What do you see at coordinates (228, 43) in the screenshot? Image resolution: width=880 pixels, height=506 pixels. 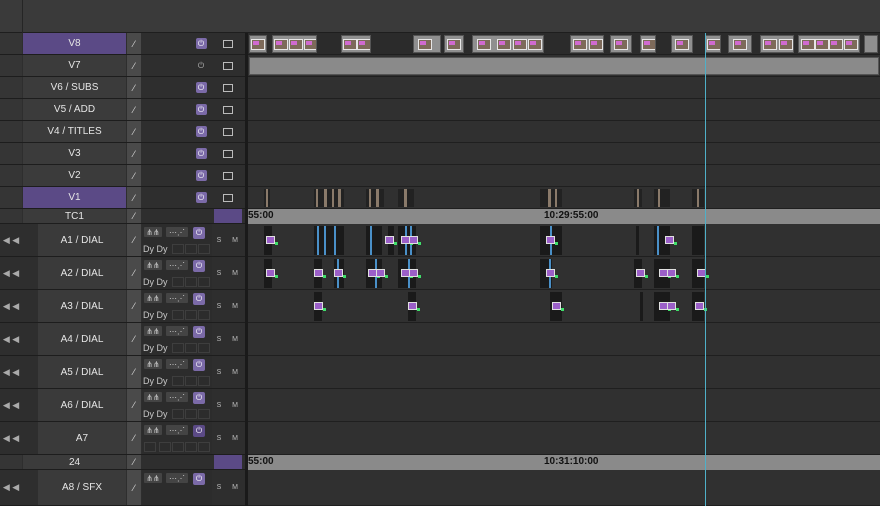 I see `track-monitor-v8` at bounding box center [228, 43].